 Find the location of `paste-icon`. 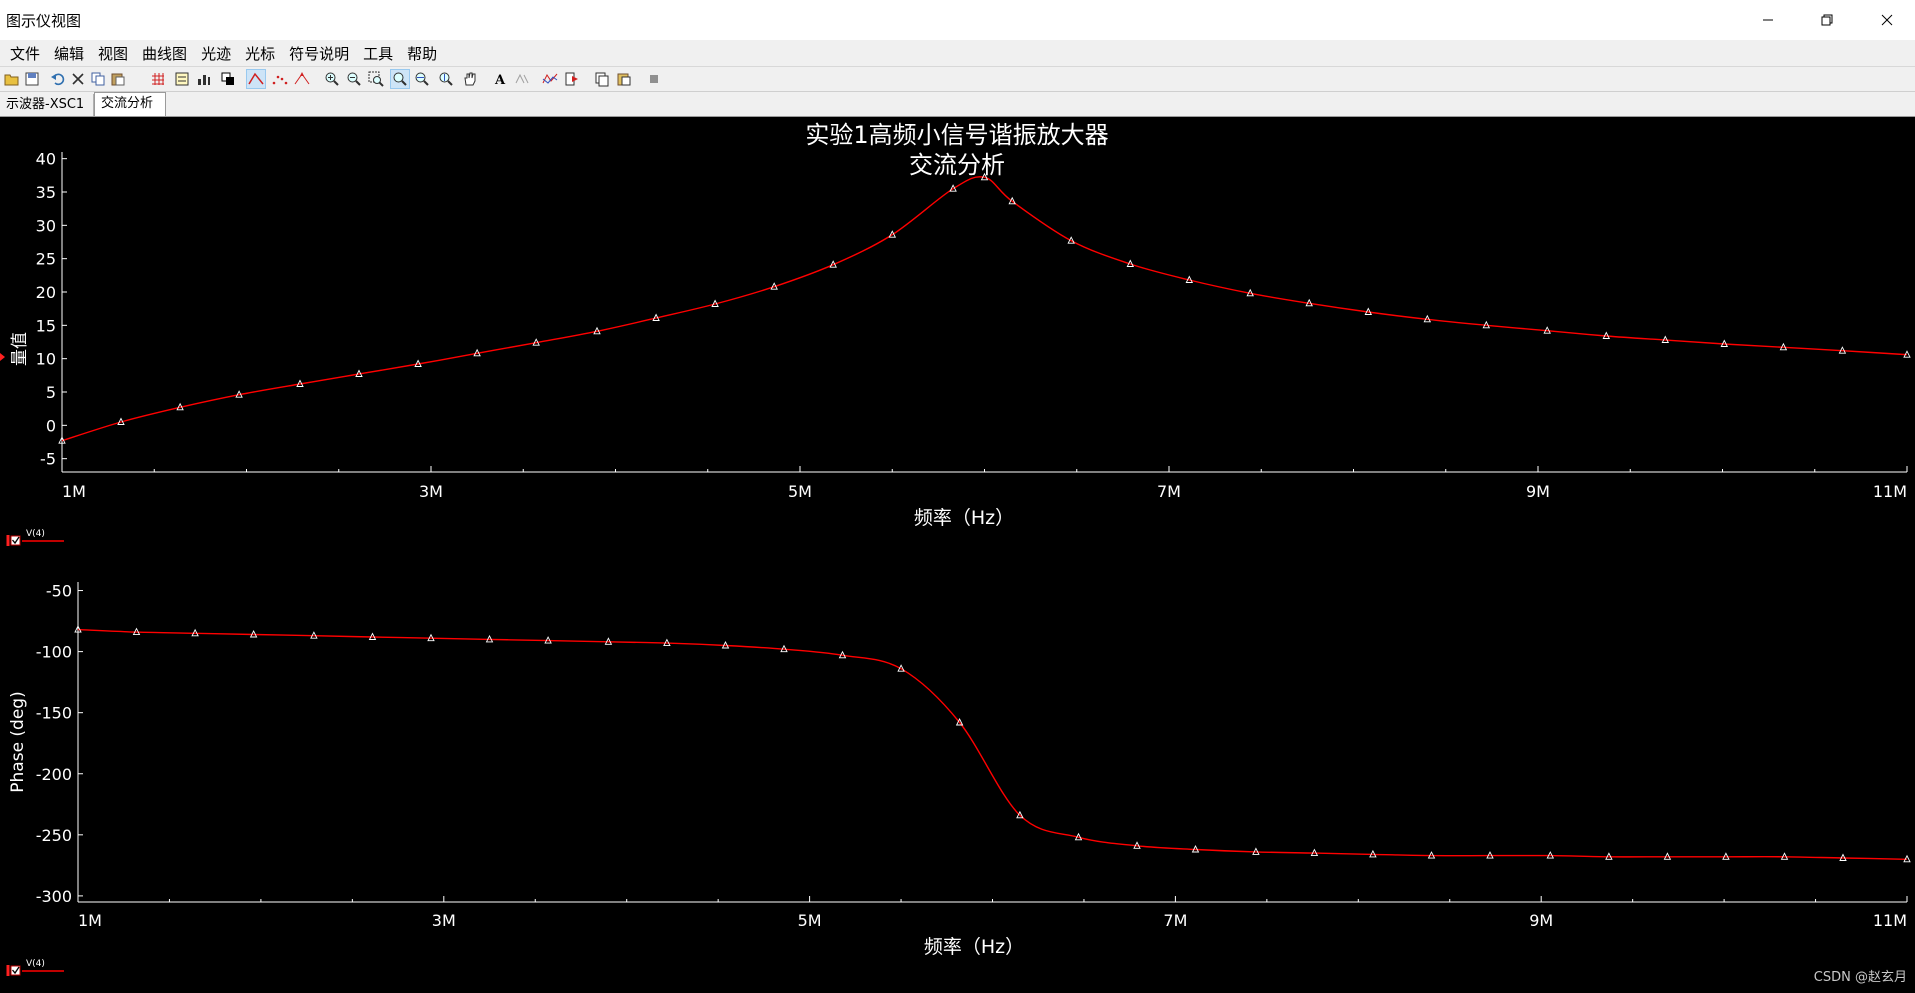

paste-icon is located at coordinates (118, 79).